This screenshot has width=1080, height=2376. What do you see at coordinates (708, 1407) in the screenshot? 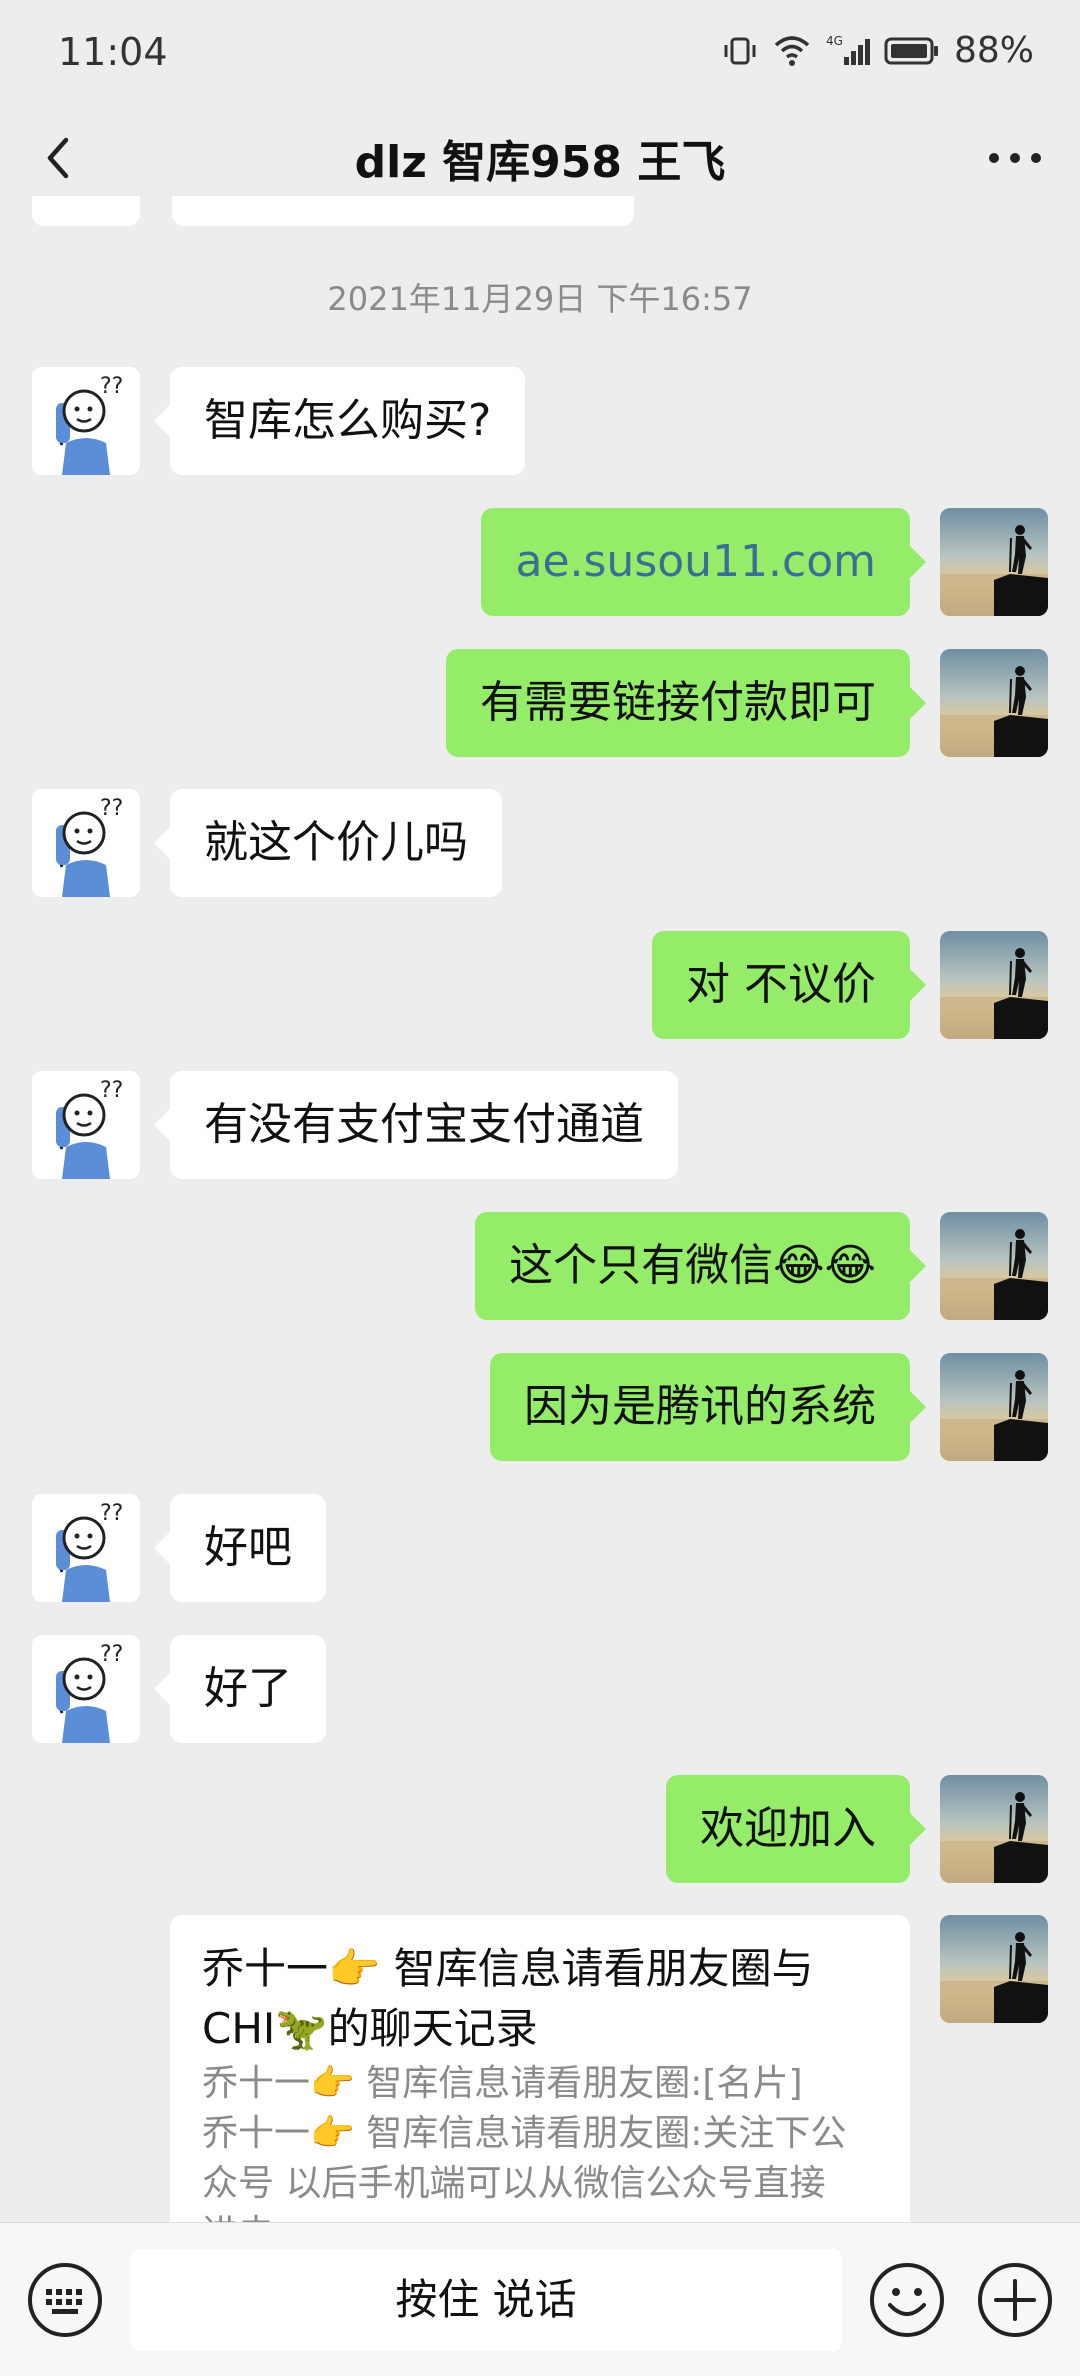
I see `message-bubble-sent: 因为是腾讯的系统` at bounding box center [708, 1407].